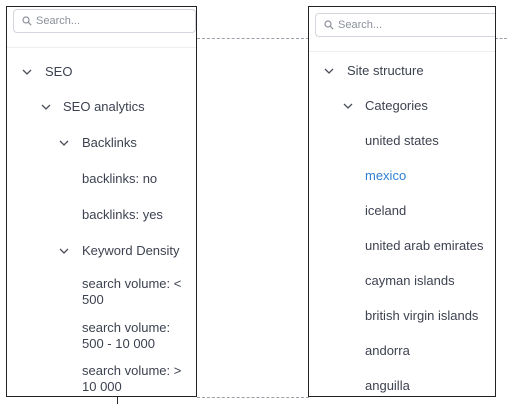 This screenshot has height=404, width=507. I want to click on tree-leaf-label: united arab emirates, so click(424, 245).